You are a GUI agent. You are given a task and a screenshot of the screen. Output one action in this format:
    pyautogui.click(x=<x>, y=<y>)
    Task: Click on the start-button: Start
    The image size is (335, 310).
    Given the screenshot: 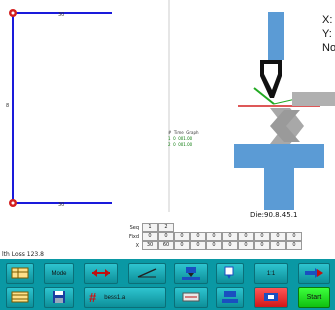 What is the action you would take?
    pyautogui.click(x=314, y=297)
    